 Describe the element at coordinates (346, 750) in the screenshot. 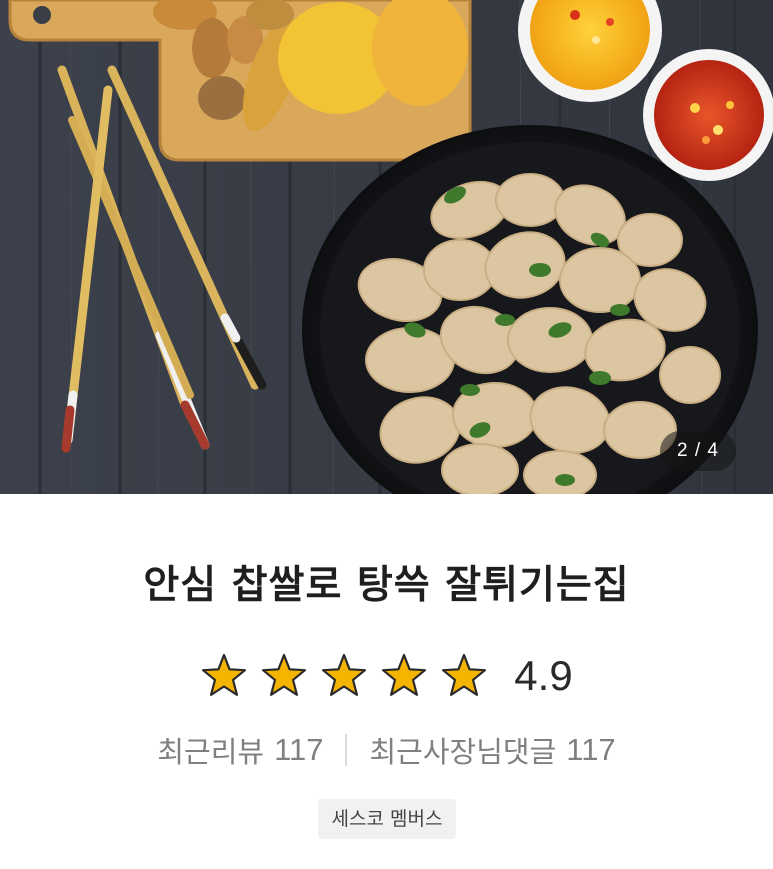

I see `stats-divider` at that location.